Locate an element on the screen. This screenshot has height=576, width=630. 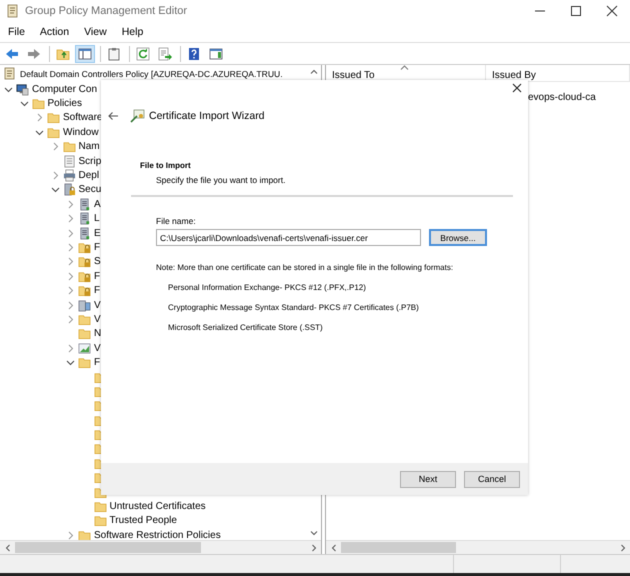
tree-item: L is located at coordinates (97, 218).